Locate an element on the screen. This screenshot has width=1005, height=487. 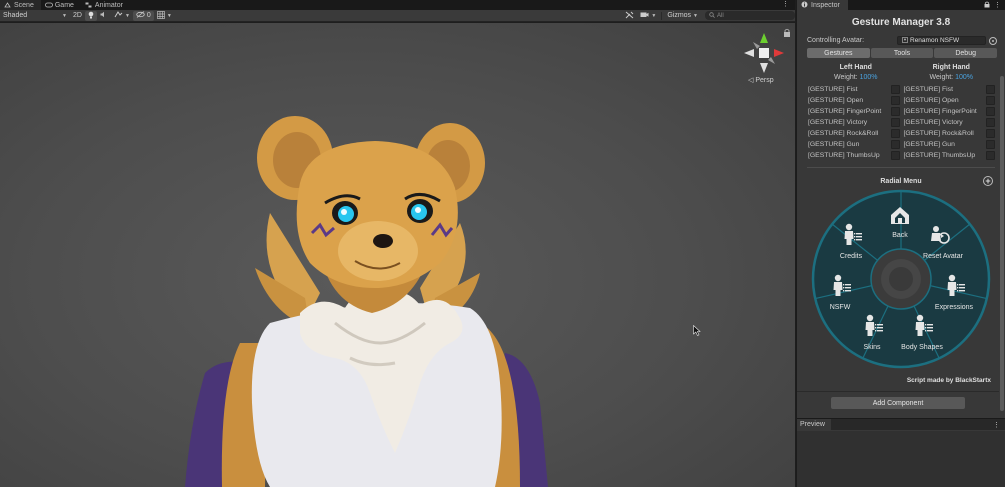
radial-menu-title: Radial Menu is located at coordinates (901, 181).